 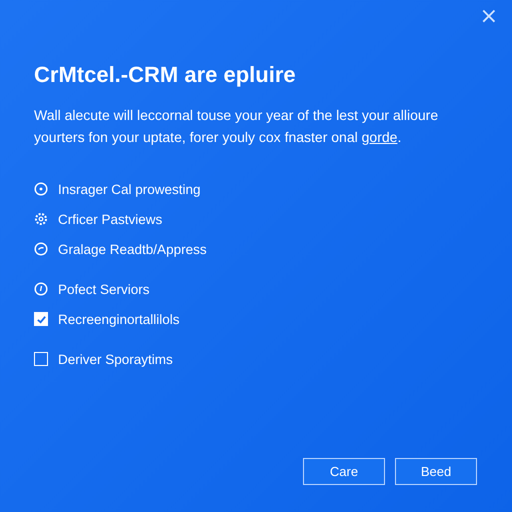 What do you see at coordinates (132, 249) in the screenshot?
I see `option-label: Gralage Readtb/Appress` at bounding box center [132, 249].